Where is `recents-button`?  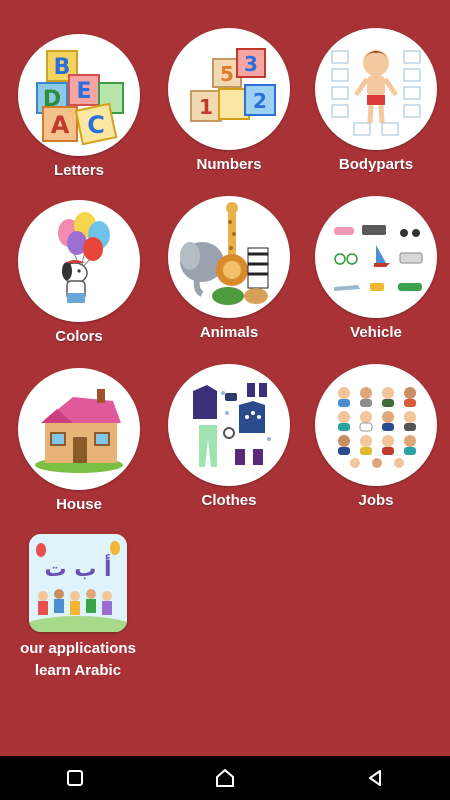 recents-button is located at coordinates (75, 778).